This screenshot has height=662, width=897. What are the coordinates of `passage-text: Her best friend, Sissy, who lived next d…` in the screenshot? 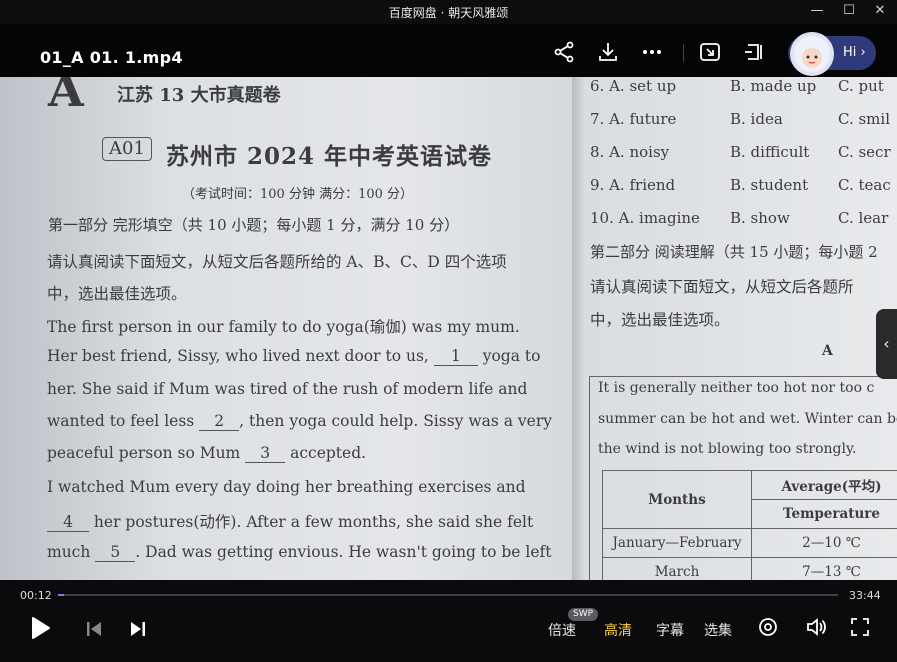 It's located at (240, 356).